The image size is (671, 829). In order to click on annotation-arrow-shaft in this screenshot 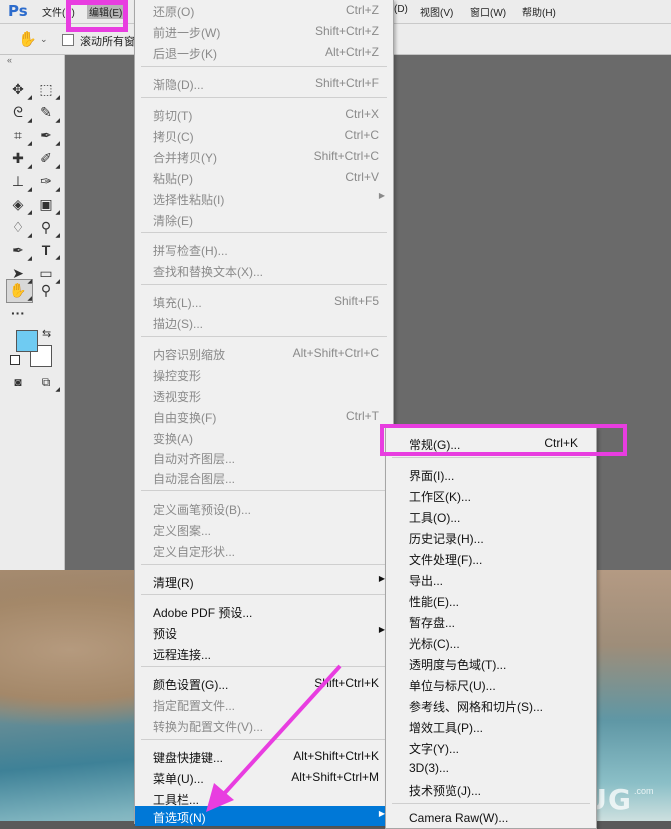, I will do `click(281, 731)`.